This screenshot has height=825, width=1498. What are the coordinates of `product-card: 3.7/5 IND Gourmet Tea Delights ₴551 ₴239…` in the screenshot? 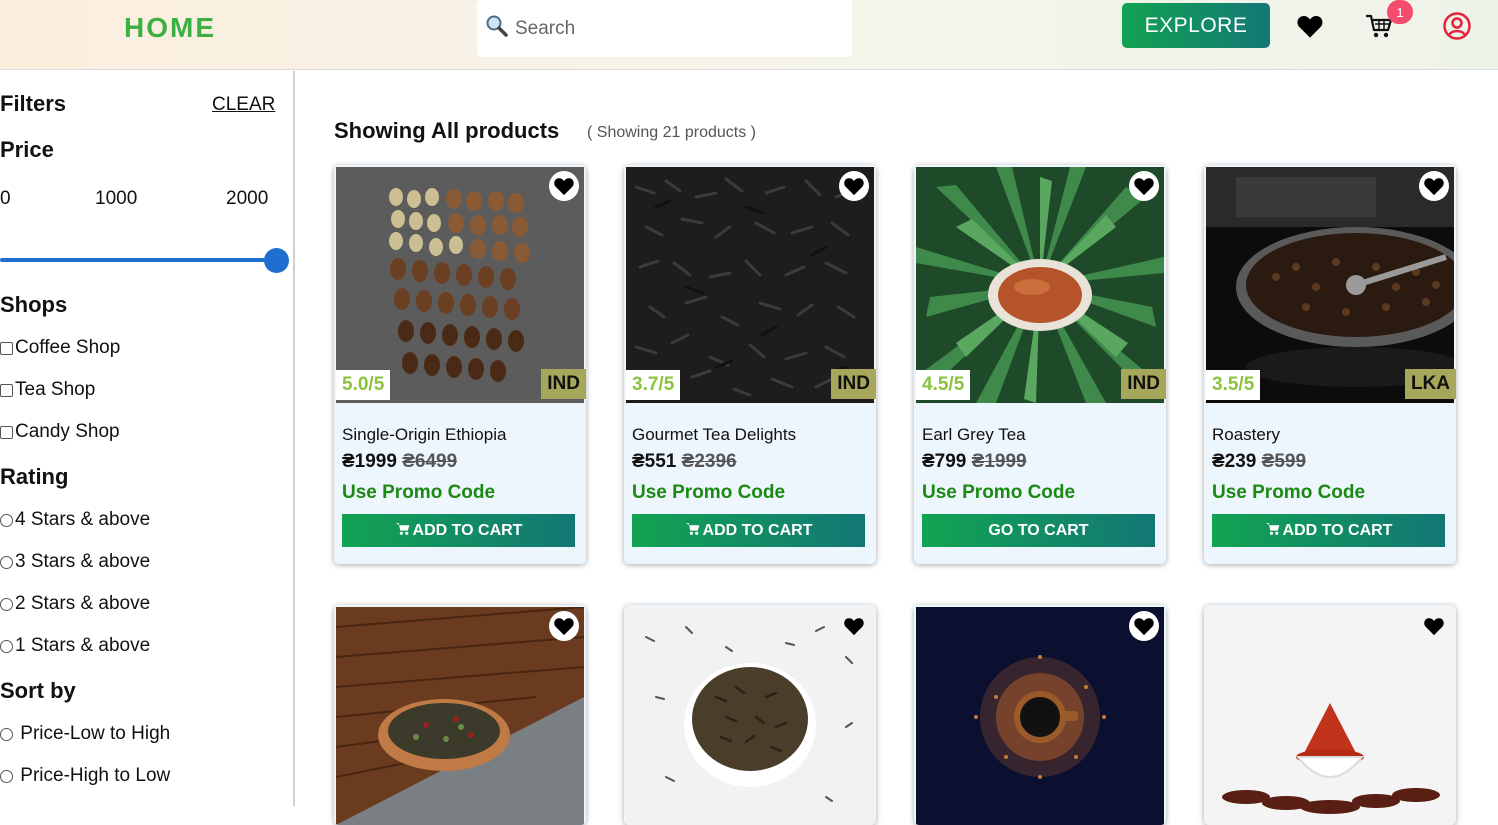 It's located at (750, 364).